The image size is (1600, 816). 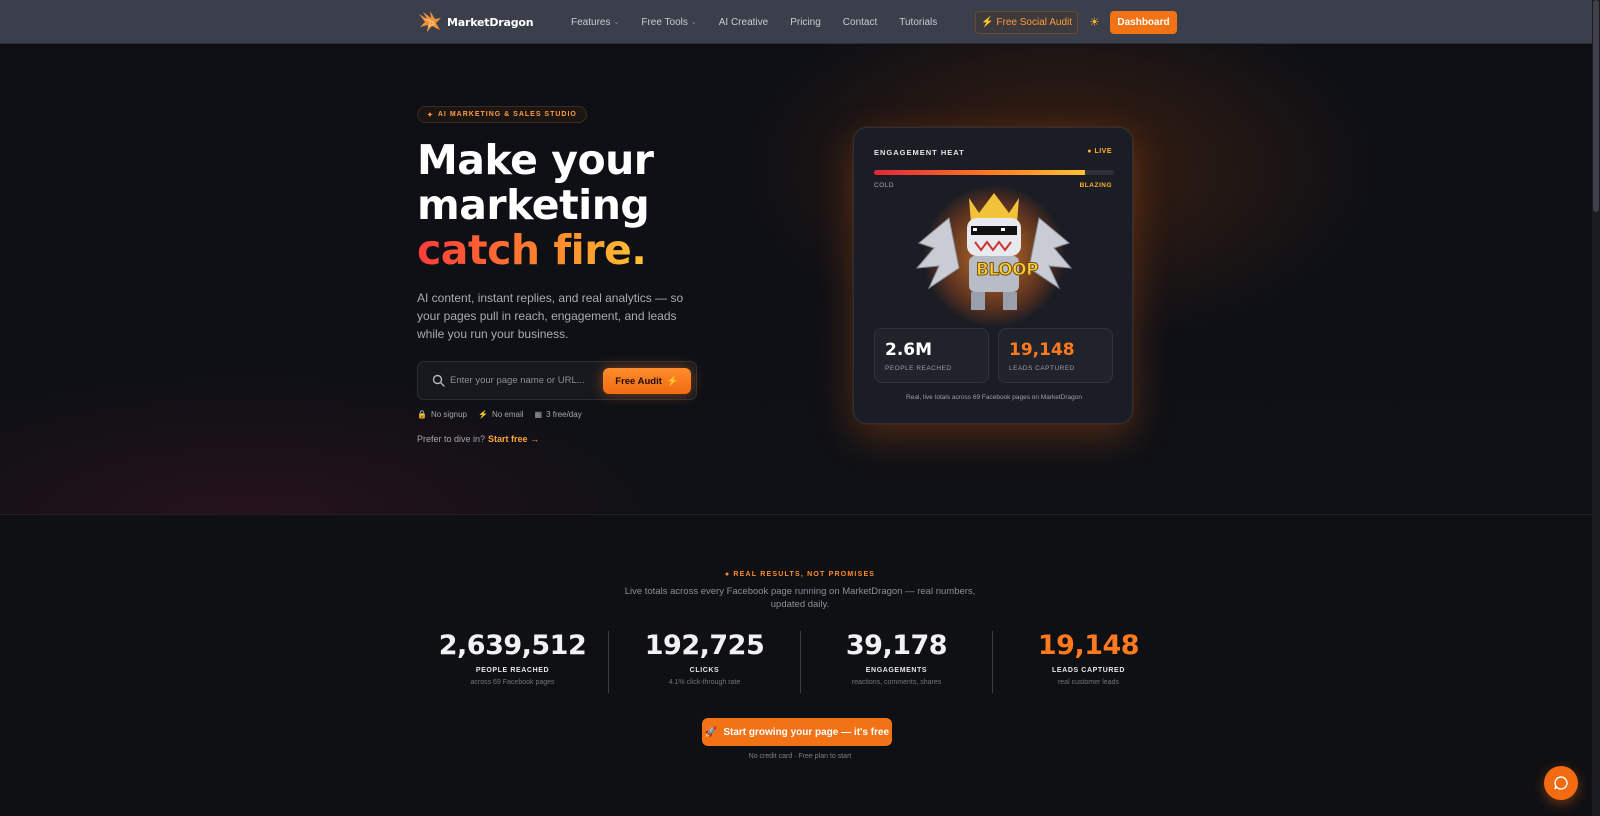 What do you see at coordinates (711, 732) in the screenshot?
I see `rocket-icon: 🚀` at bounding box center [711, 732].